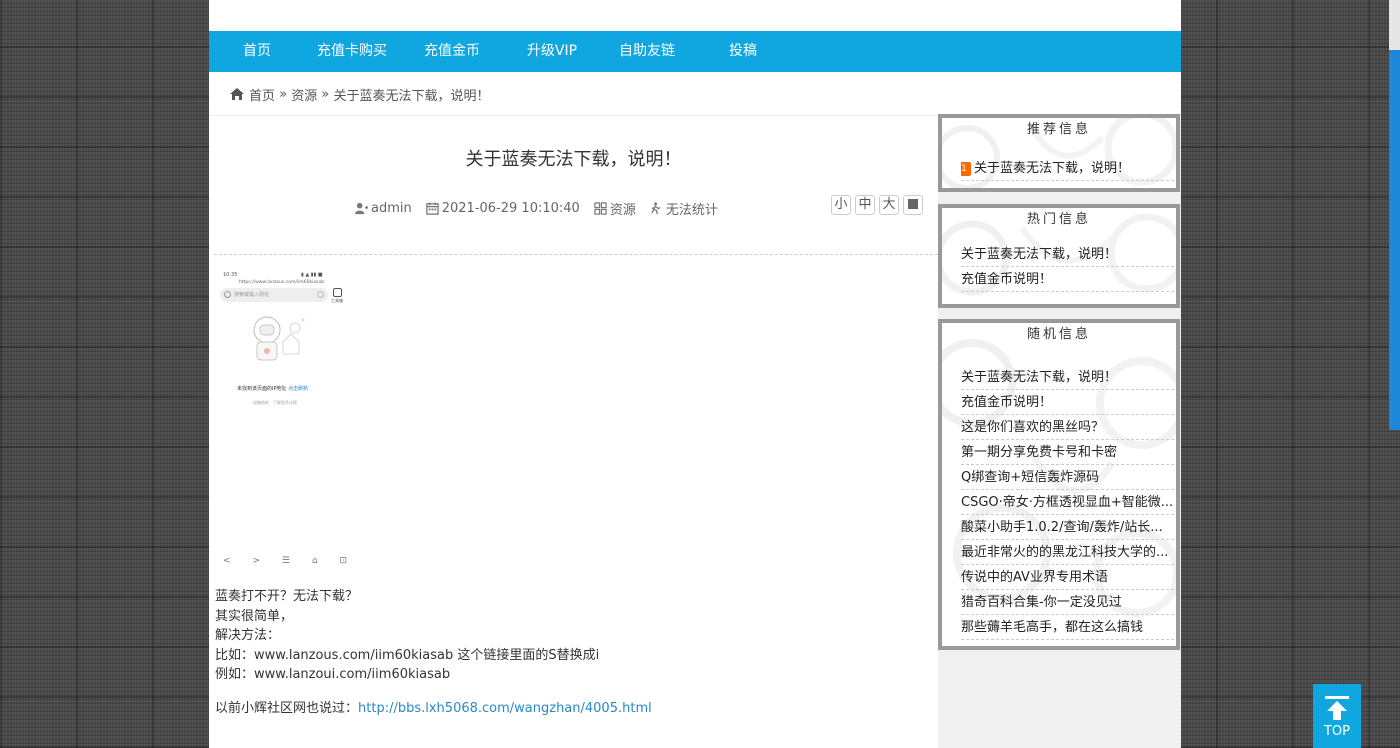  What do you see at coordinates (320, 294) in the screenshot?
I see `shot-scan-icon` at bounding box center [320, 294].